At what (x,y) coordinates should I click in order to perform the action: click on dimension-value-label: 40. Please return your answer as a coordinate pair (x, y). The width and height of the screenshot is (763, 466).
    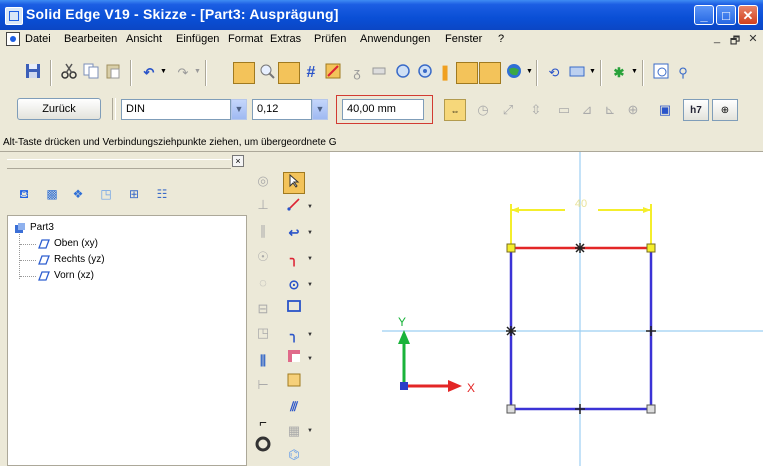
    Looking at the image, I should click on (581, 204).